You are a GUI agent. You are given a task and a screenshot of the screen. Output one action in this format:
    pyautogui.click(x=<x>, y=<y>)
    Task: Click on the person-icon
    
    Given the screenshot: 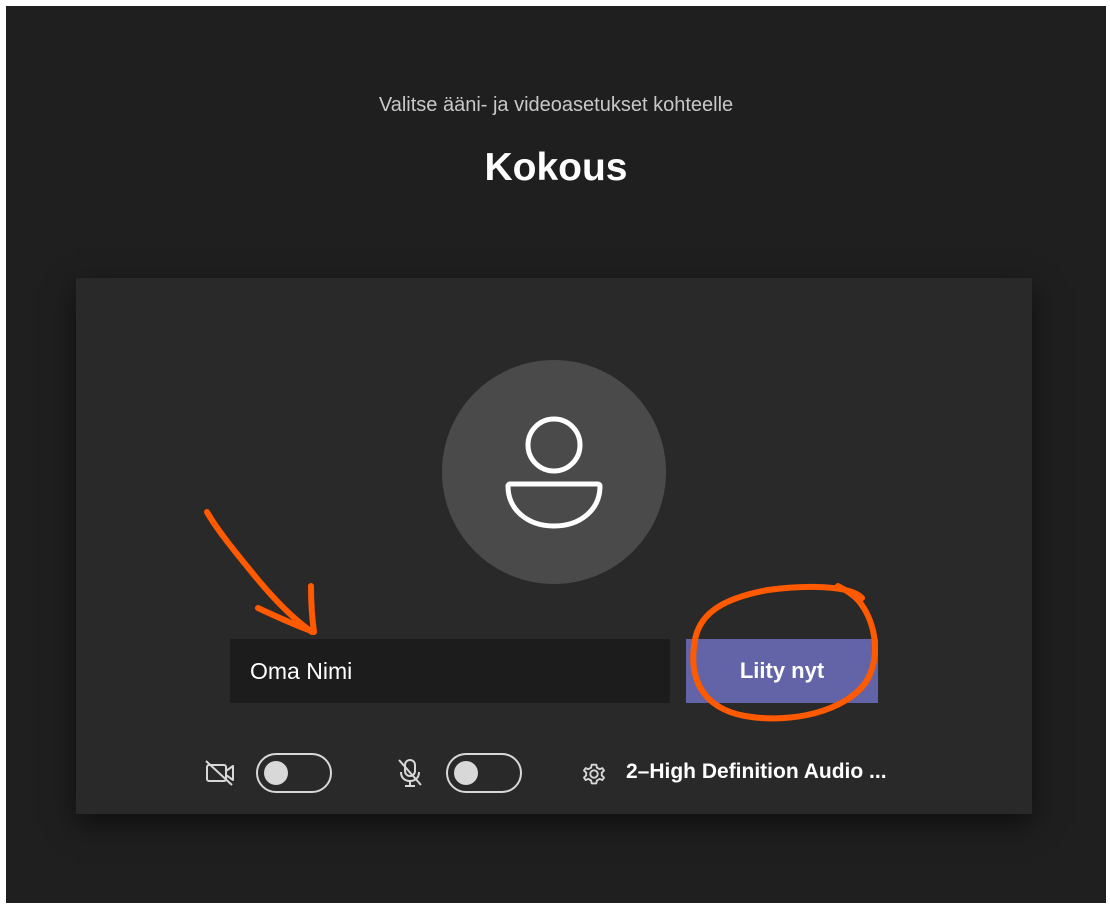 What is the action you would take?
    pyautogui.click(x=554, y=472)
    